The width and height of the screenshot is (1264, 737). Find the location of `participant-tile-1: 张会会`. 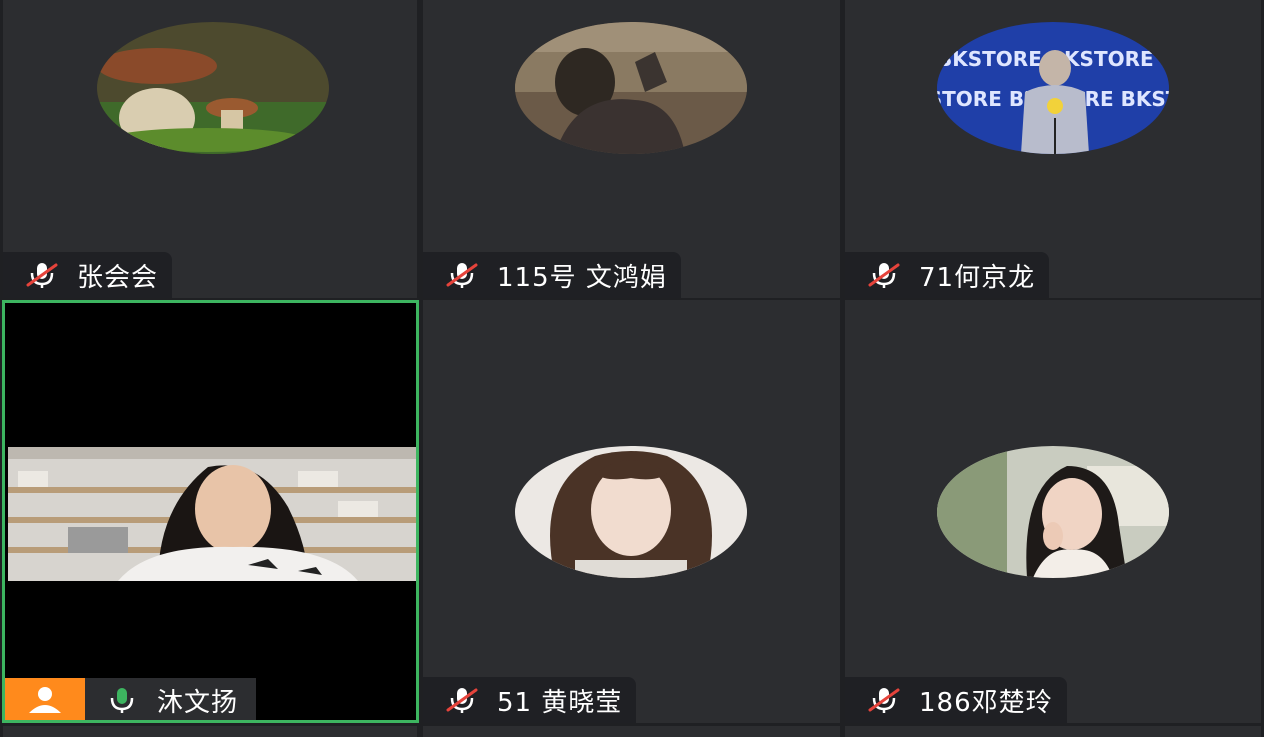

participant-tile-1: 张会会 is located at coordinates (210, 149).